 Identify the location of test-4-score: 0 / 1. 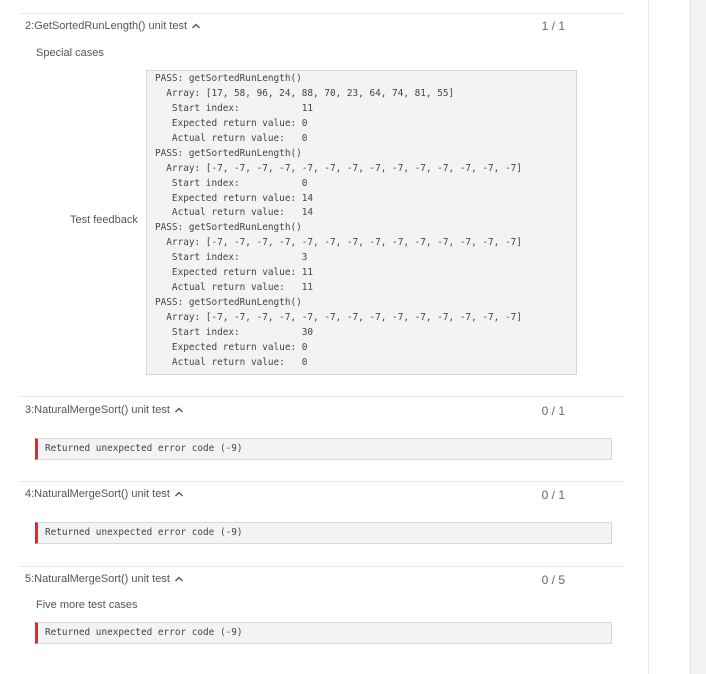
(553, 495).